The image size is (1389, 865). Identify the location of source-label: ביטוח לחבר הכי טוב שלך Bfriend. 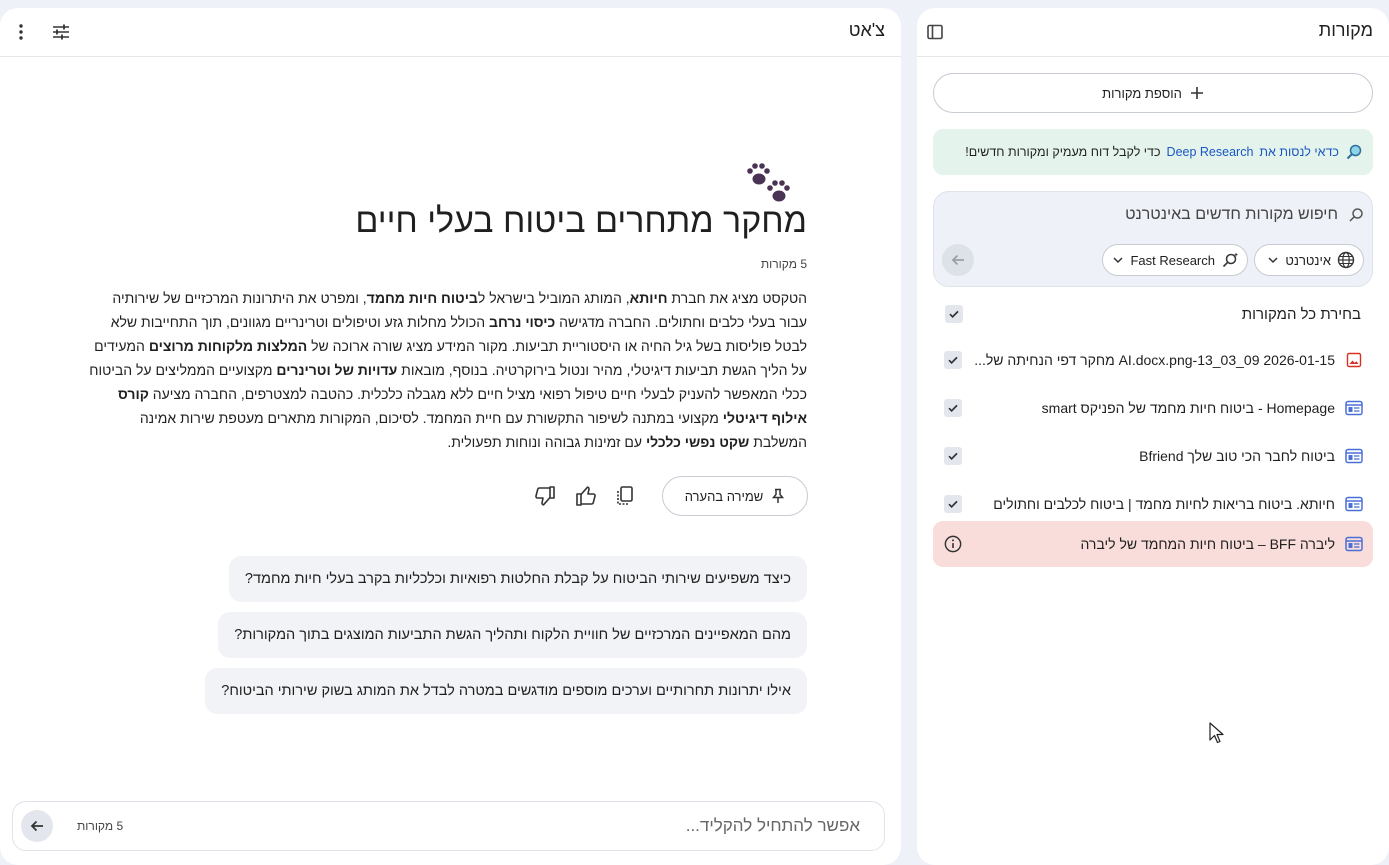
(1237, 456).